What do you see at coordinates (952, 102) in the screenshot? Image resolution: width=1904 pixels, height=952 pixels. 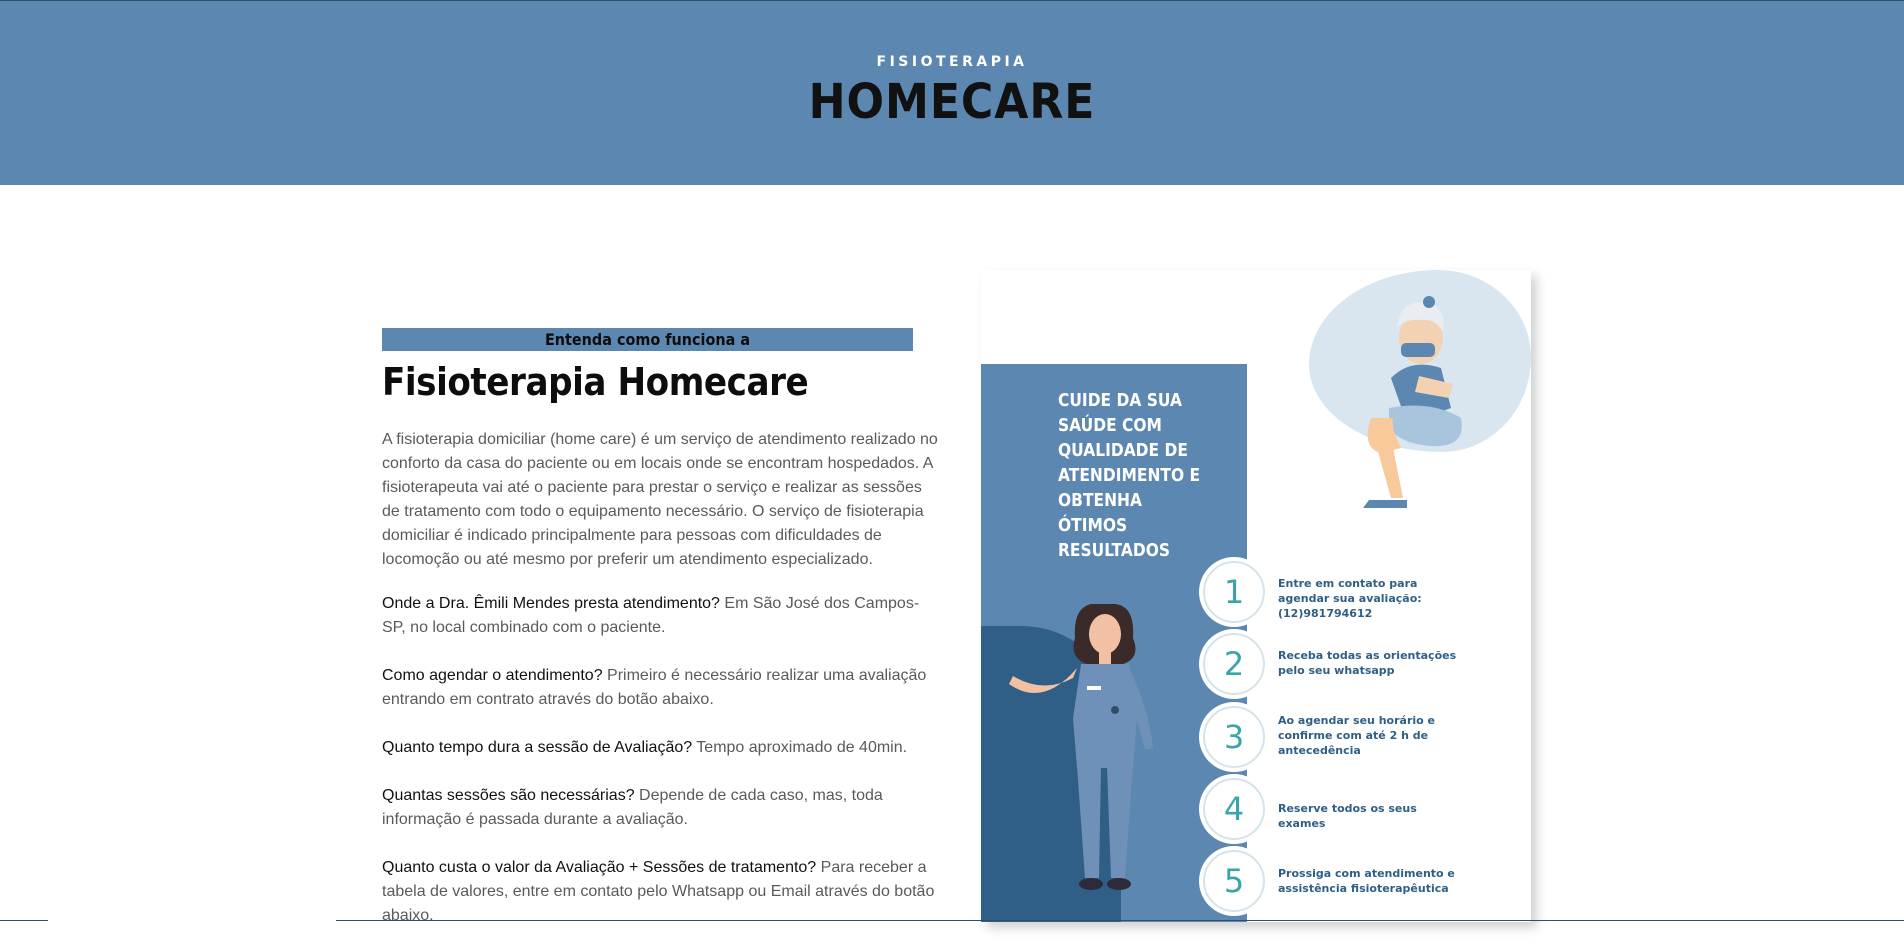 I see `hero-title: HOMECARE` at bounding box center [952, 102].